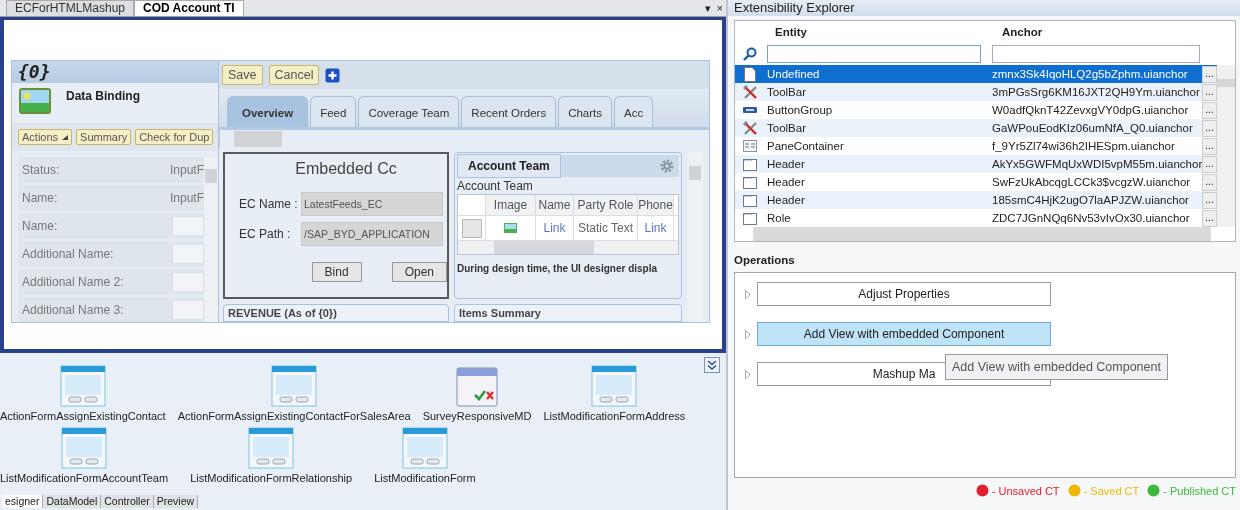 The width and height of the screenshot is (1240, 510). What do you see at coordinates (176, 501) in the screenshot?
I see `editor-tab: Preview` at bounding box center [176, 501].